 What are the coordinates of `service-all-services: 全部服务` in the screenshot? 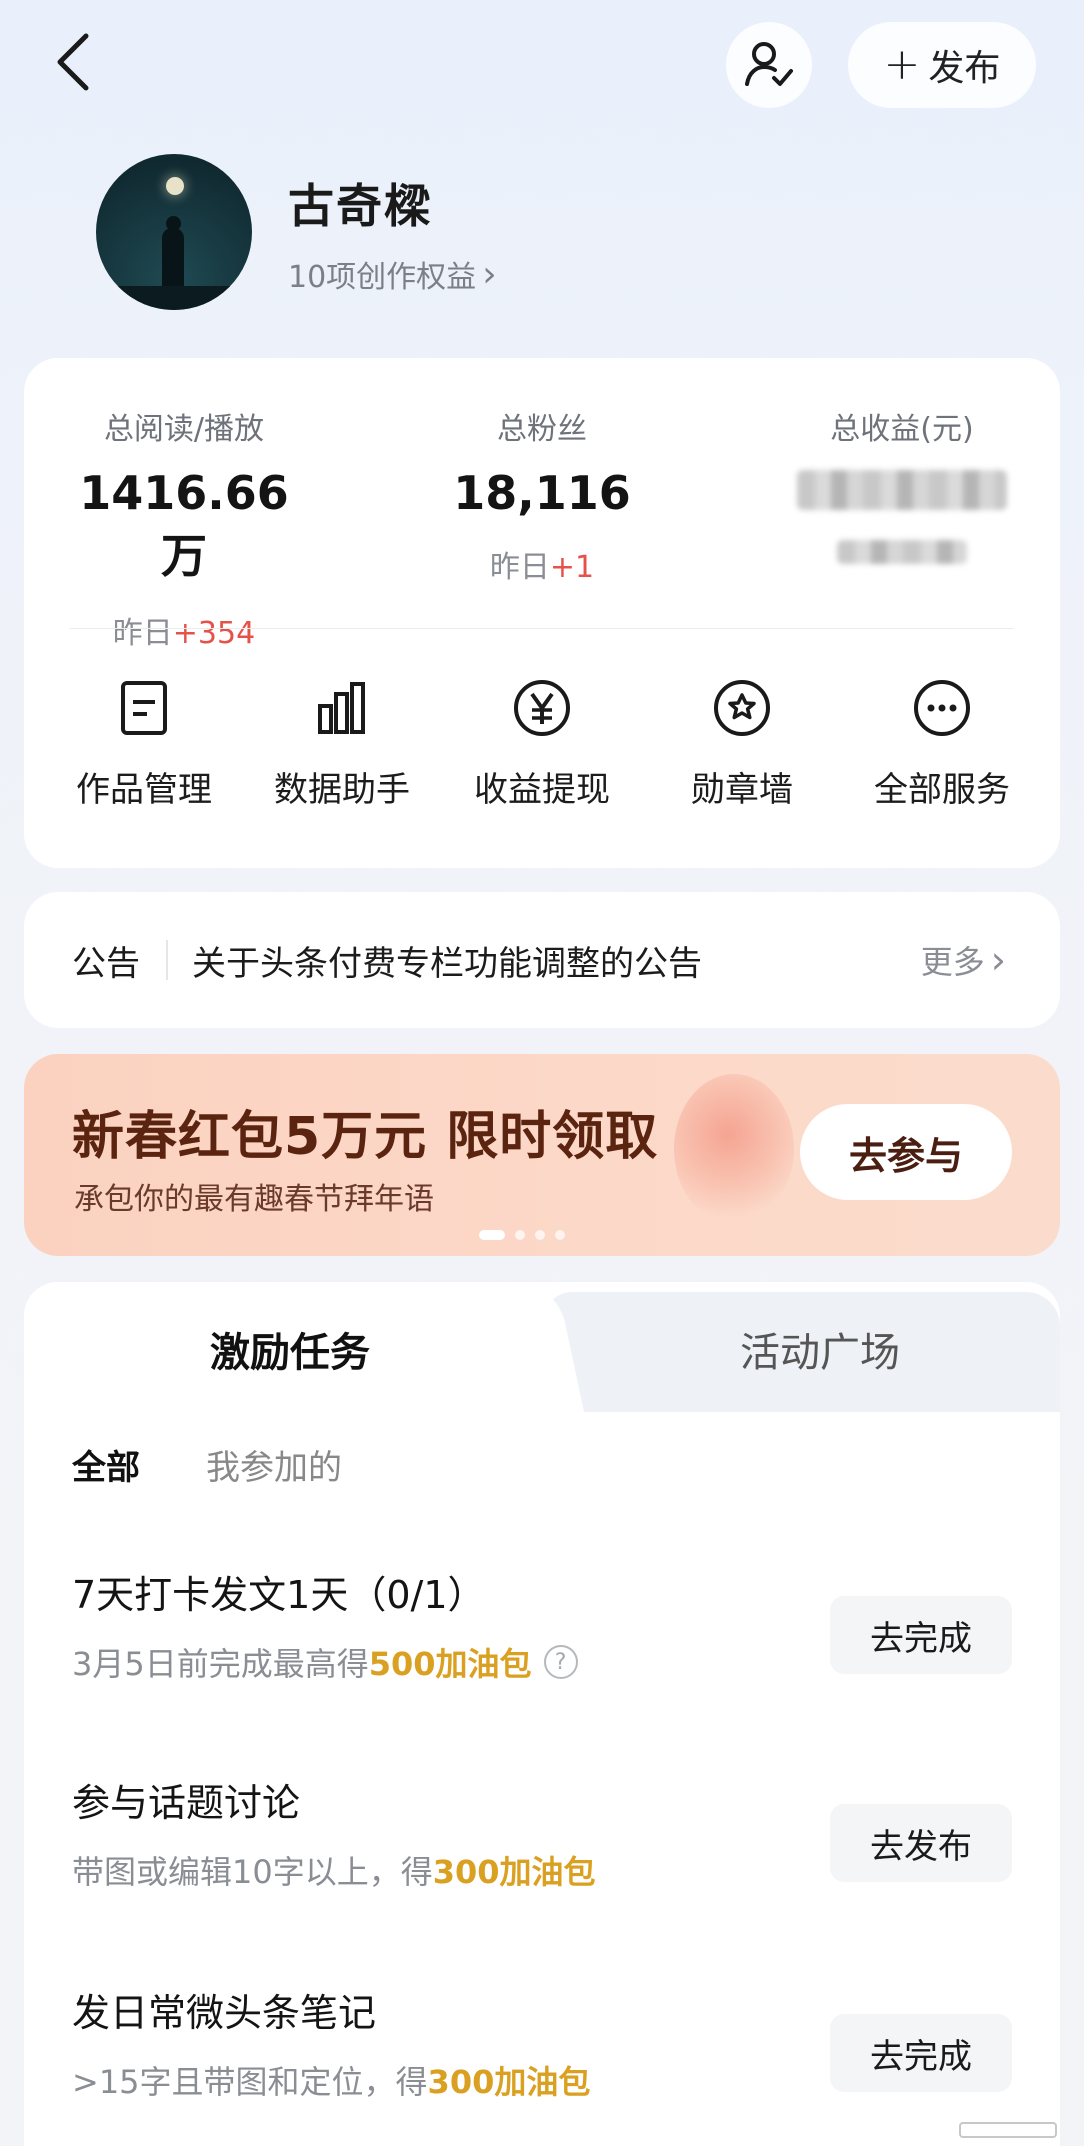 It's located at (942, 744).